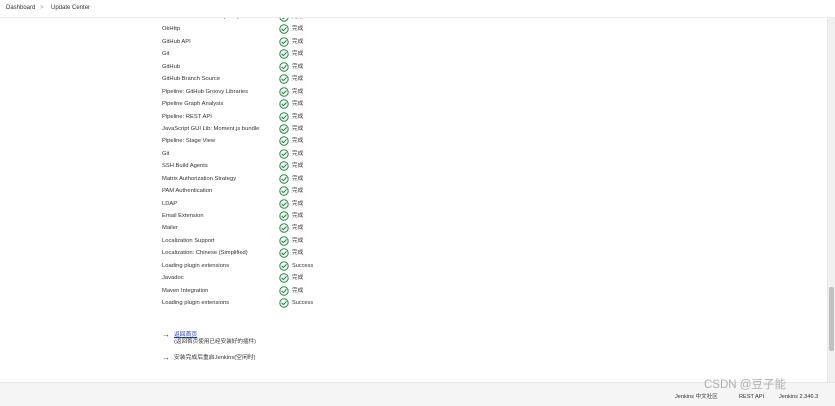  Describe the element at coordinates (191, 79) in the screenshot. I see `plugin-name: GitHub Branch Source` at that location.